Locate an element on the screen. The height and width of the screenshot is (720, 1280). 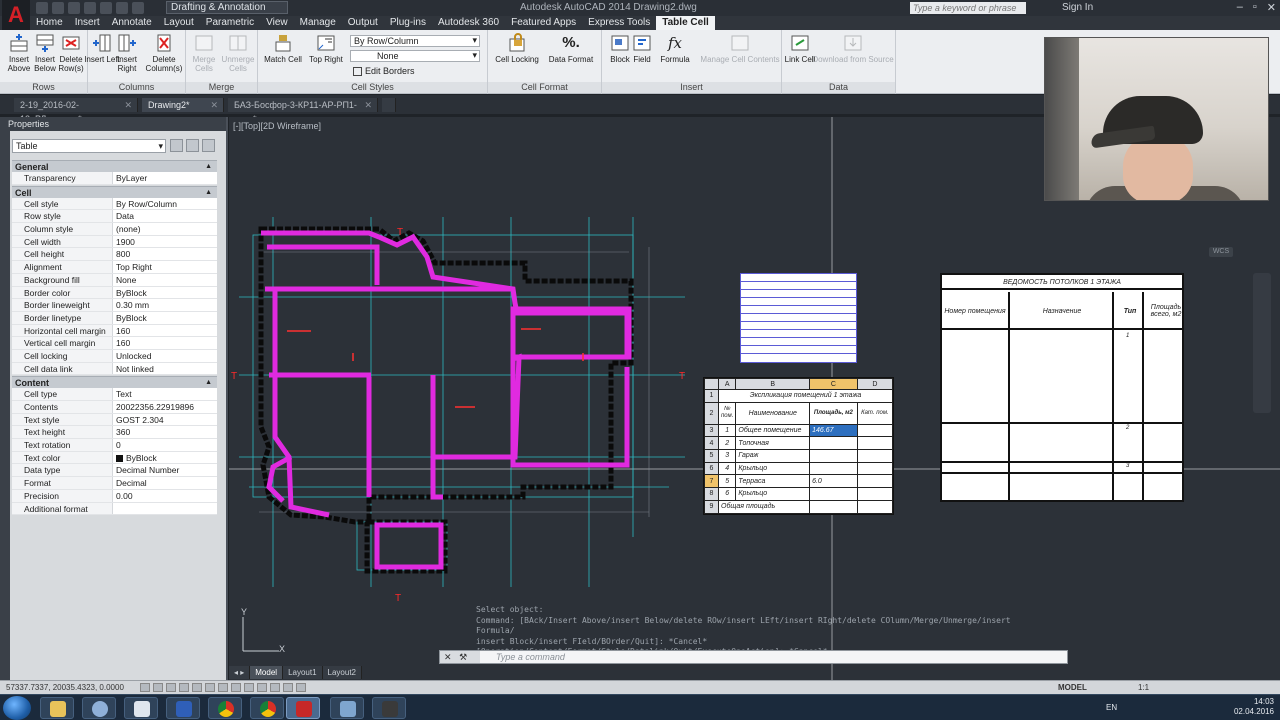
total-category-cell is located at coordinates (875, 506).